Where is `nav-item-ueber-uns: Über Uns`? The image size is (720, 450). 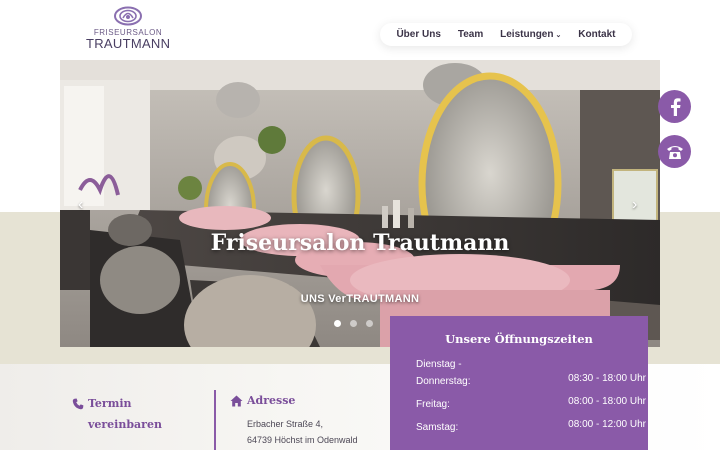
nav-item-ueber-uns: Über Uns is located at coordinates (418, 34).